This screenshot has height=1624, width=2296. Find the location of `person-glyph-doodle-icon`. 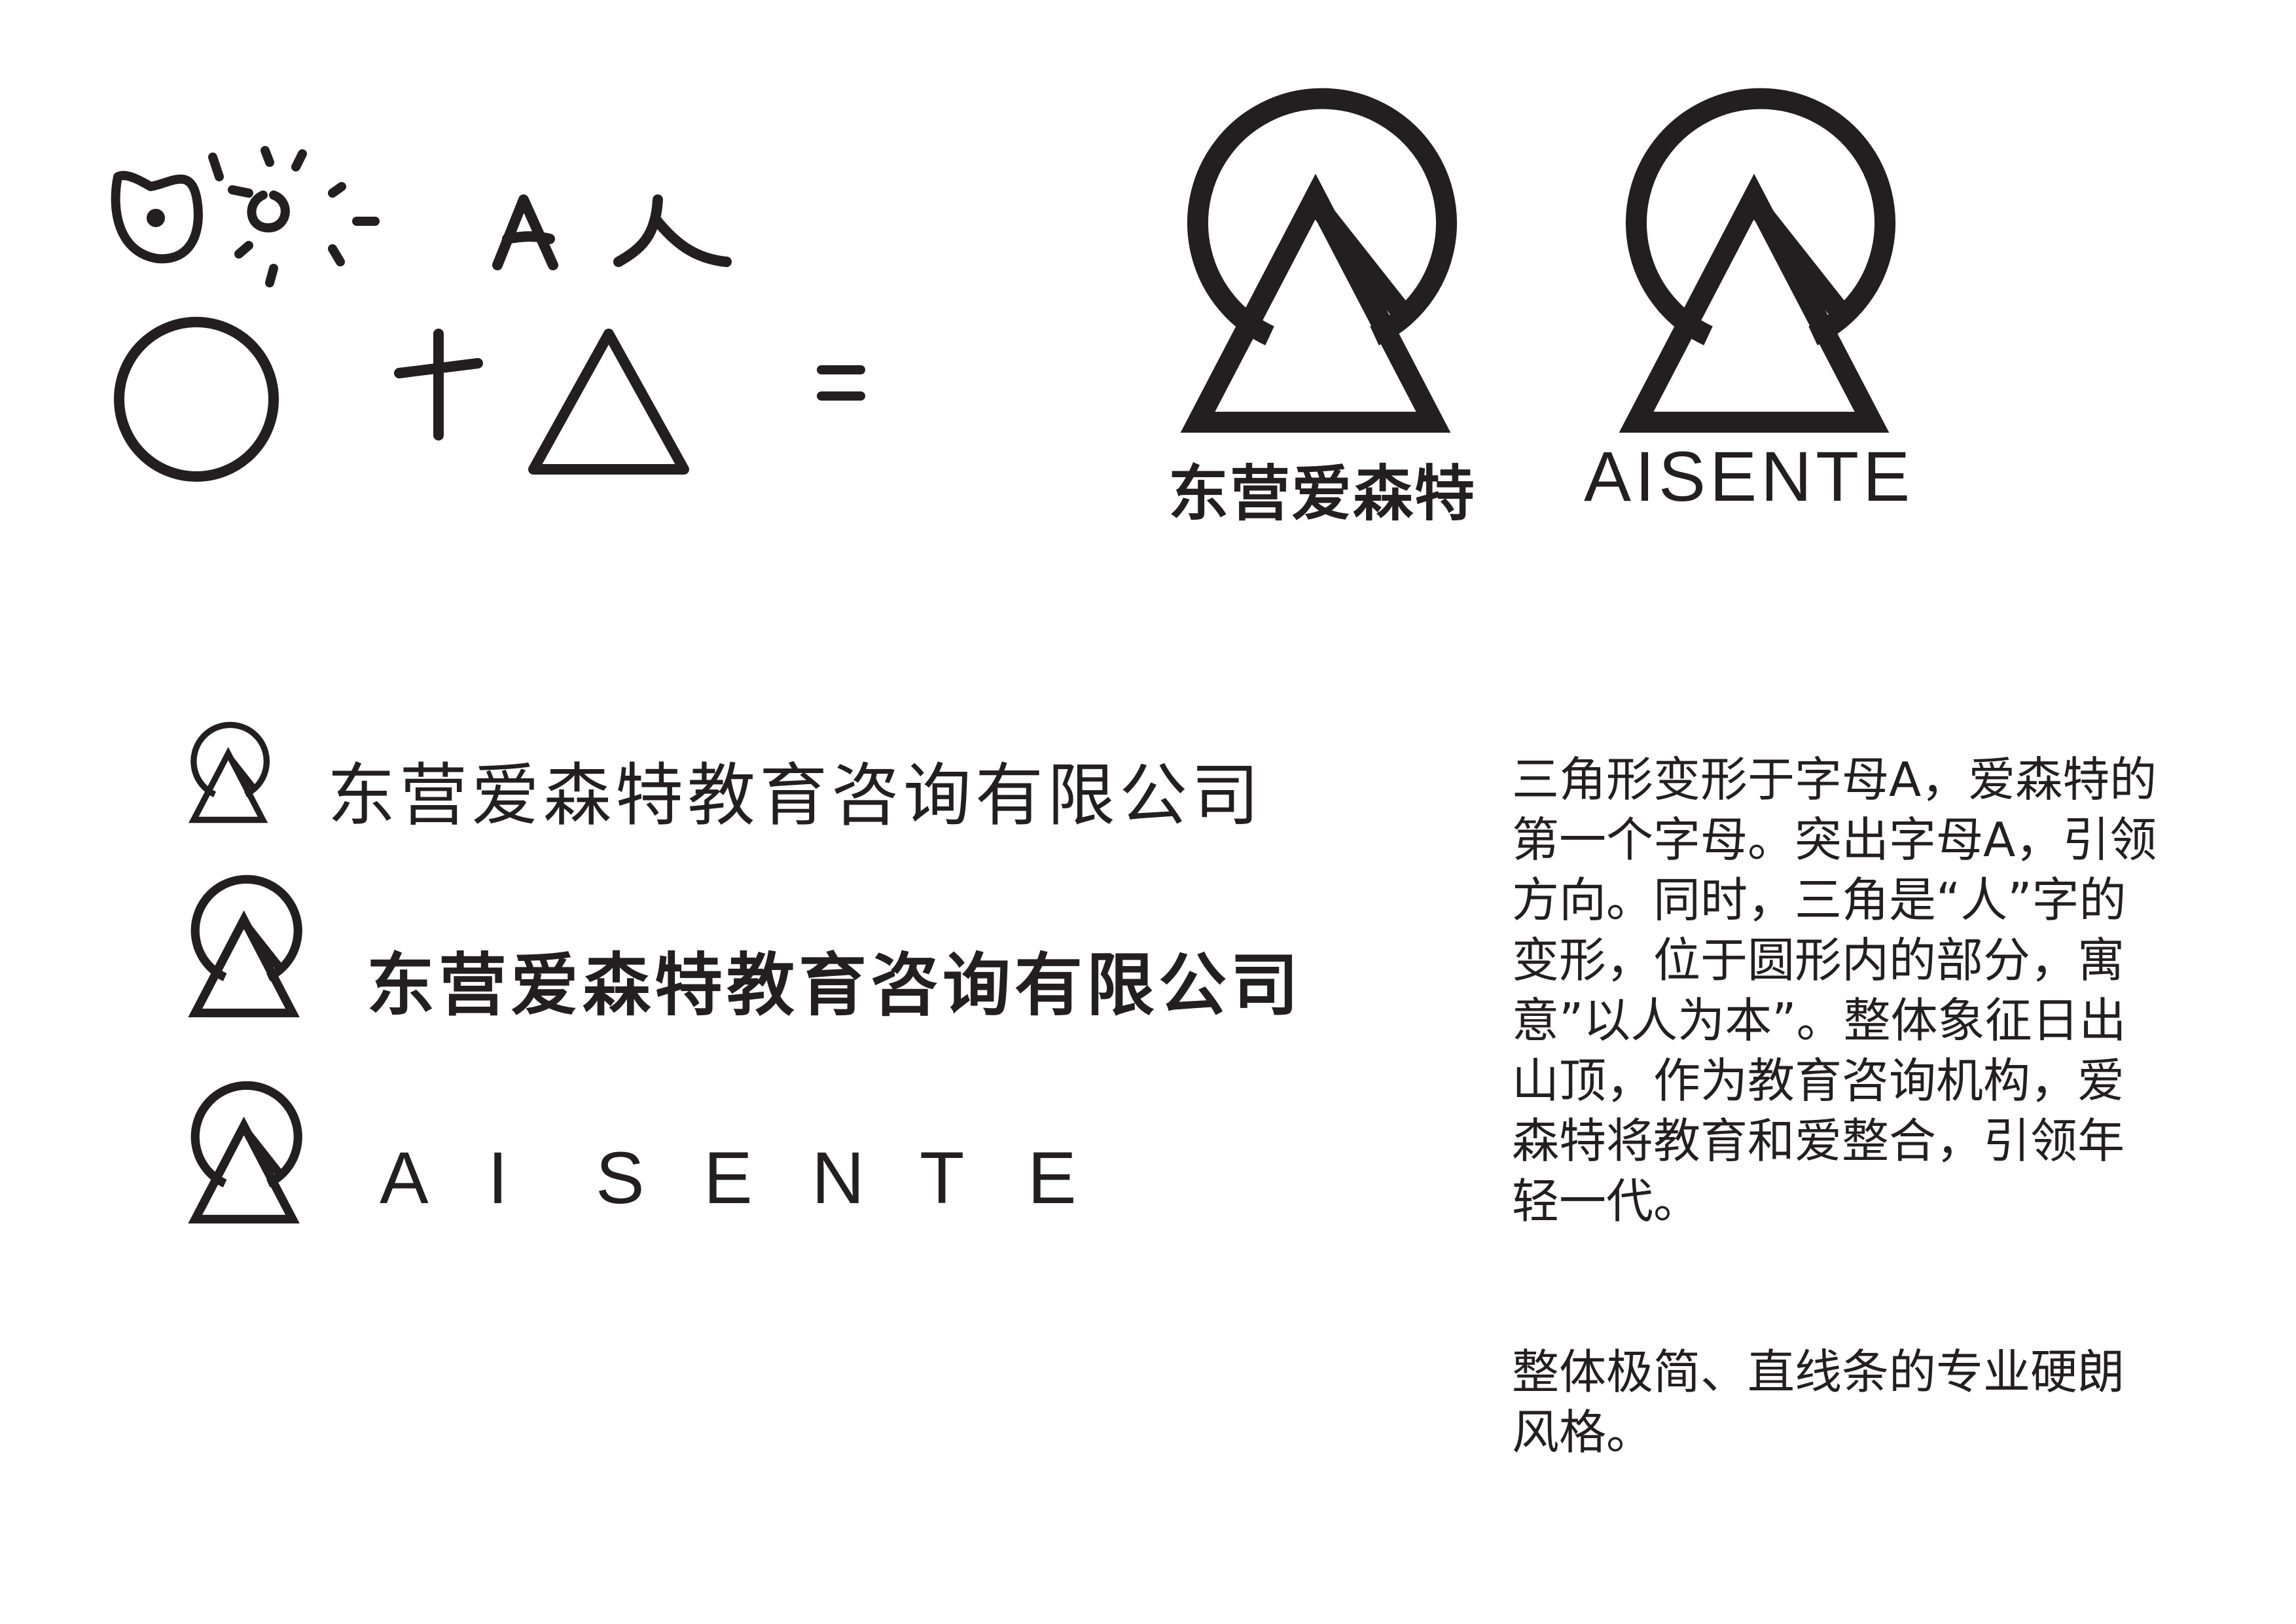

person-glyph-doodle-icon is located at coordinates (672, 230).